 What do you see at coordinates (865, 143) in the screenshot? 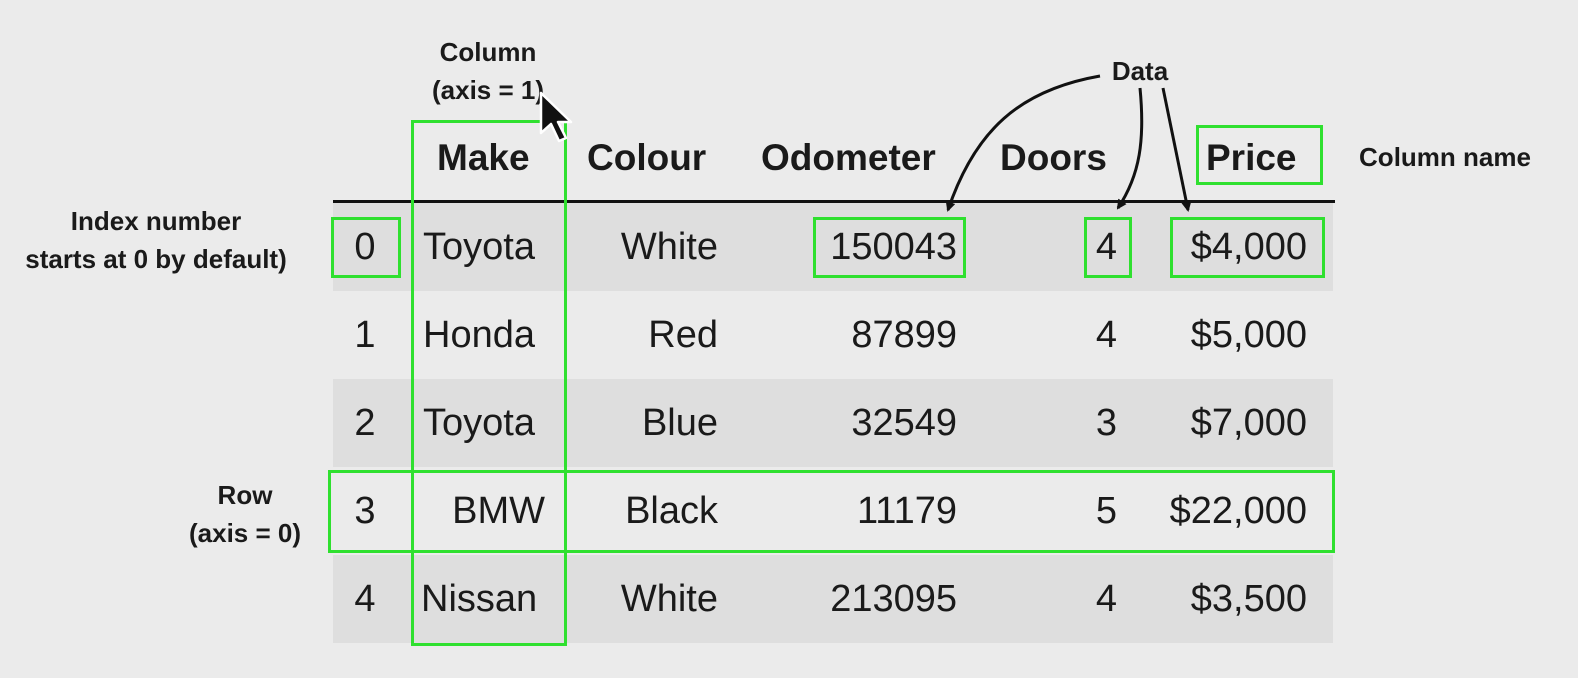
I see `annotation-arrows` at bounding box center [865, 143].